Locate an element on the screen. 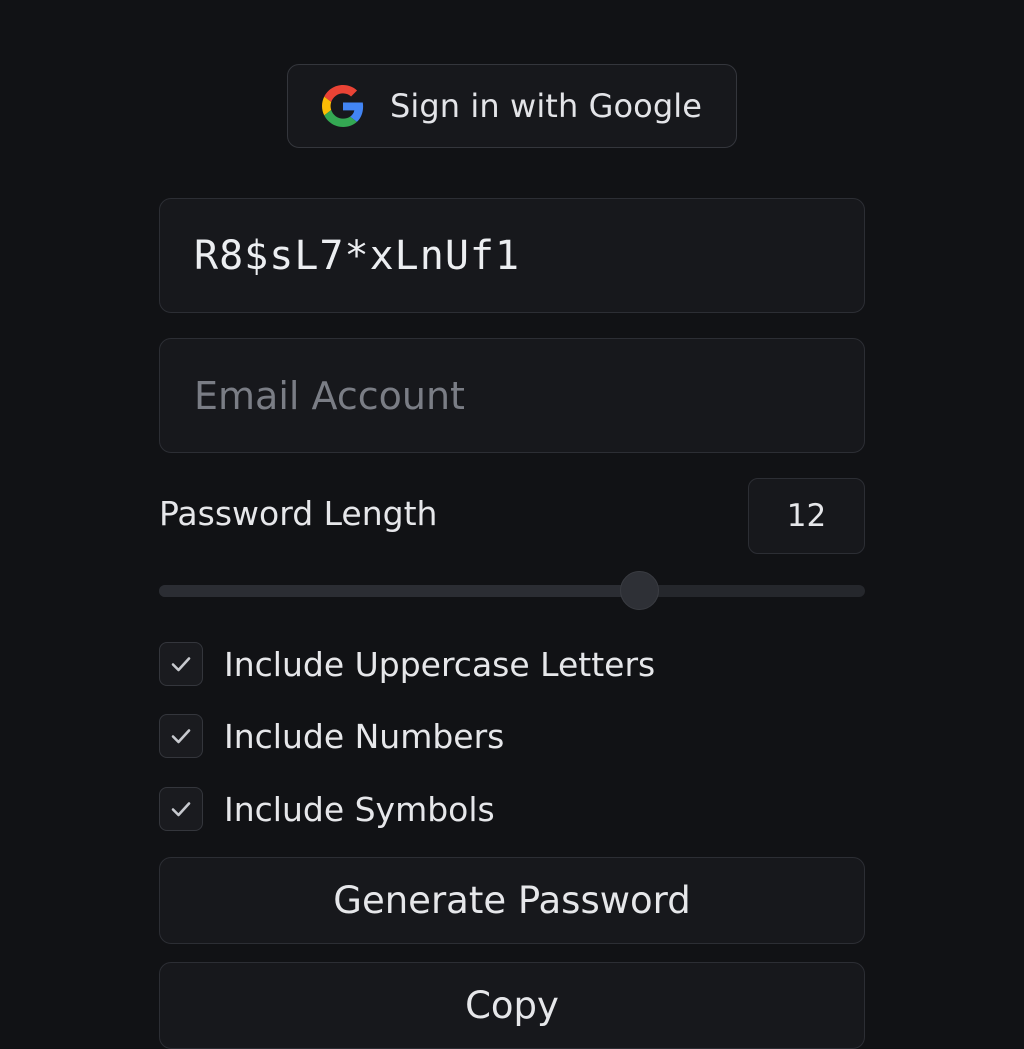 Image resolution: width=1024 pixels, height=1049 pixels. email-account-field is located at coordinates (512, 395).